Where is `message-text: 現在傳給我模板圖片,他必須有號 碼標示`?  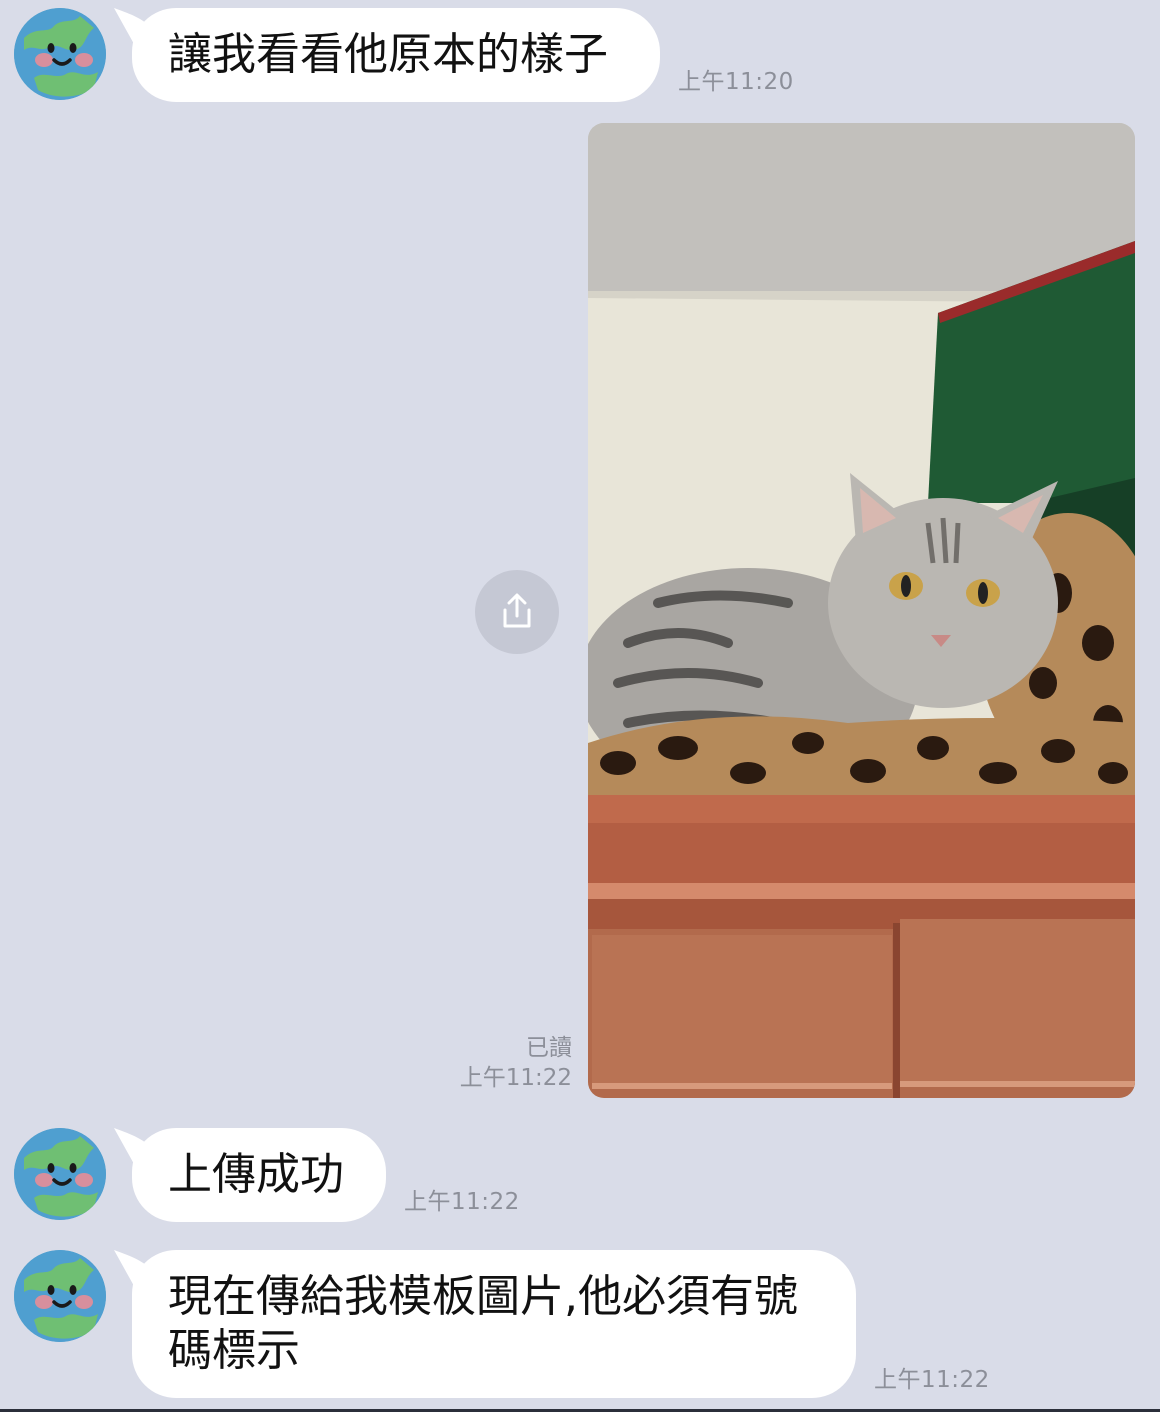
message-text: 現在傳給我模板圖片,他必須有號 碼標示 is located at coordinates (483, 1323).